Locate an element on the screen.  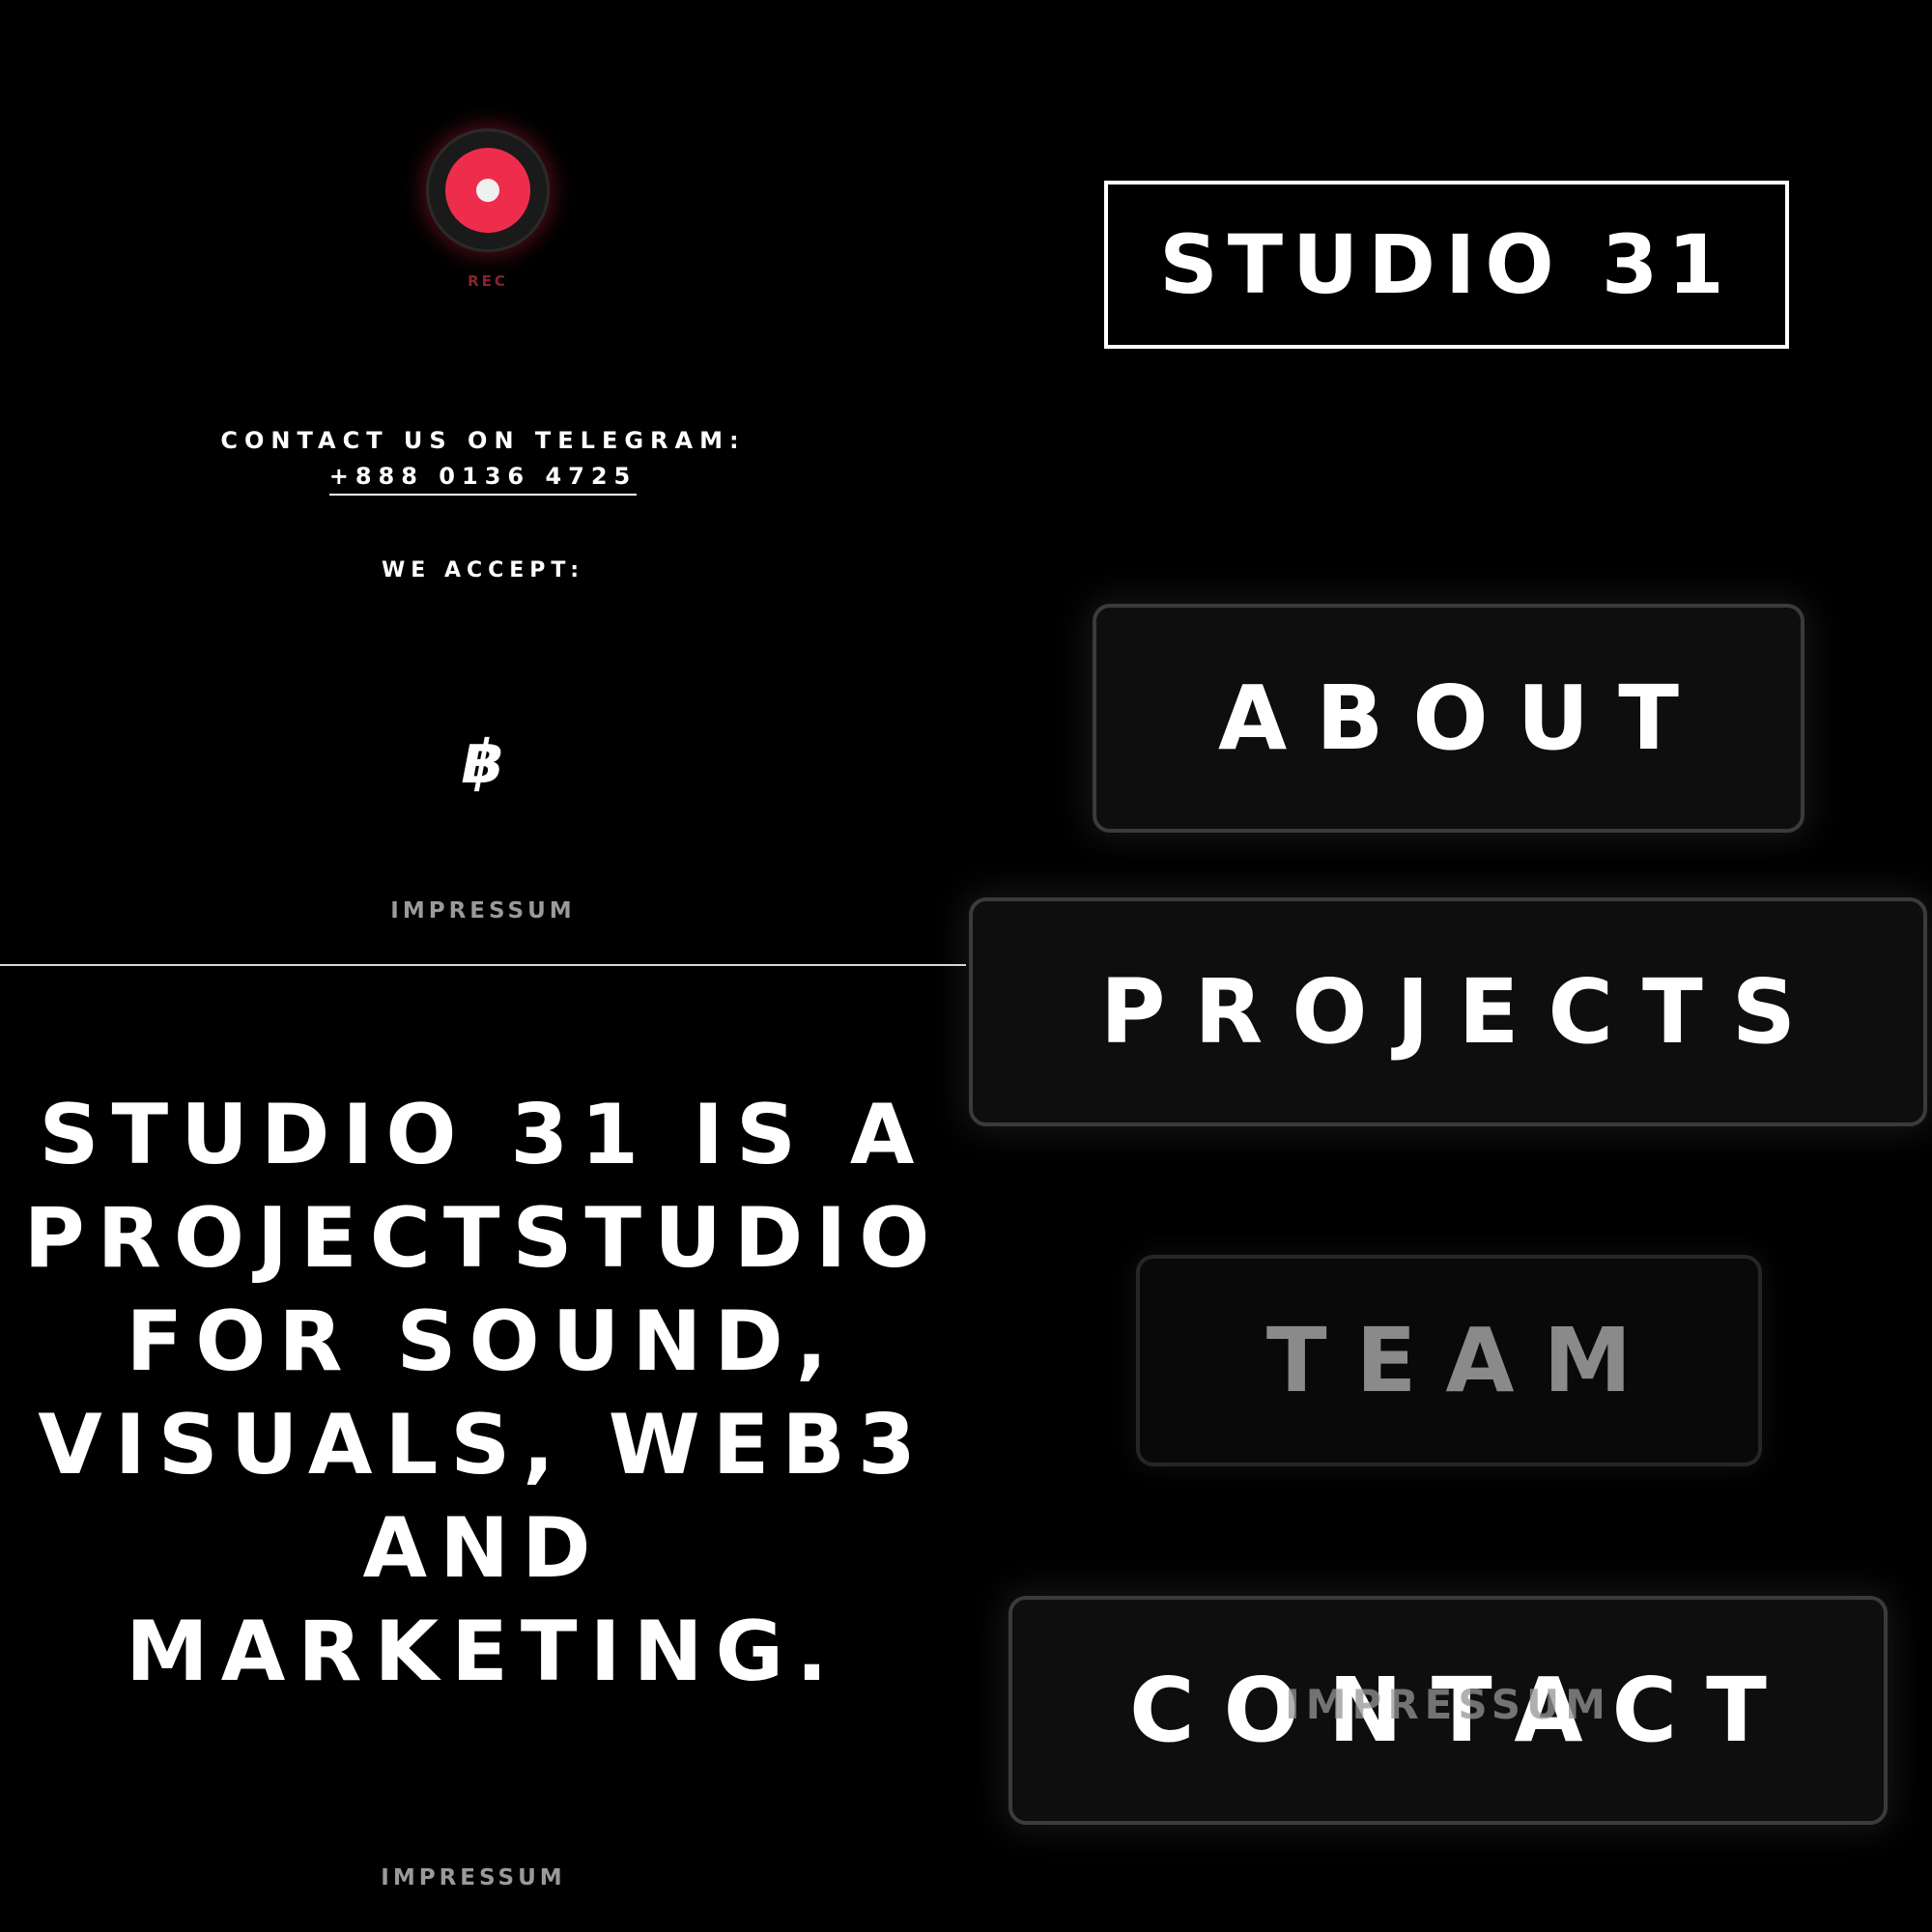
statement-line: VISUALS, WEB3 is located at coordinates (483, 1445).